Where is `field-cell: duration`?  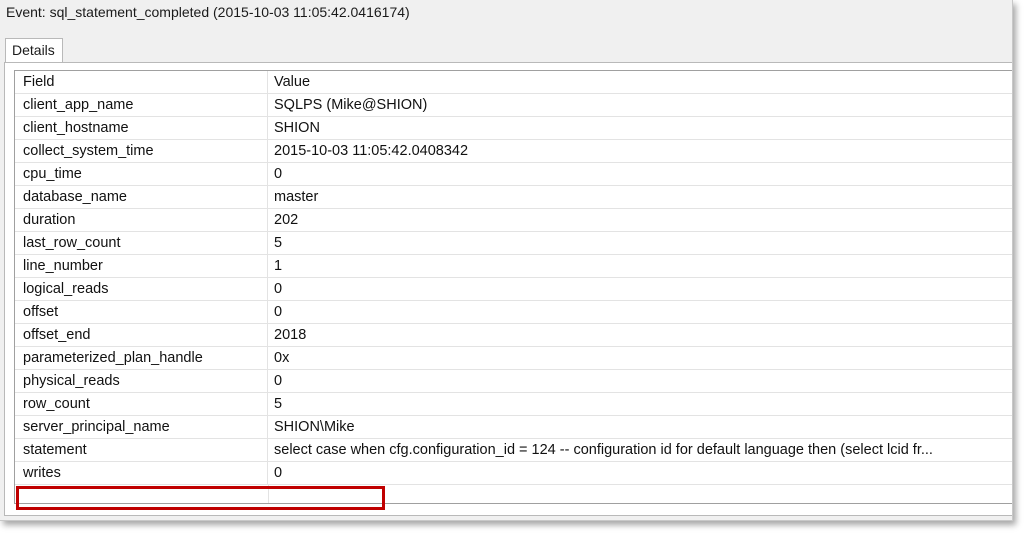
field-cell: duration is located at coordinates (141, 220).